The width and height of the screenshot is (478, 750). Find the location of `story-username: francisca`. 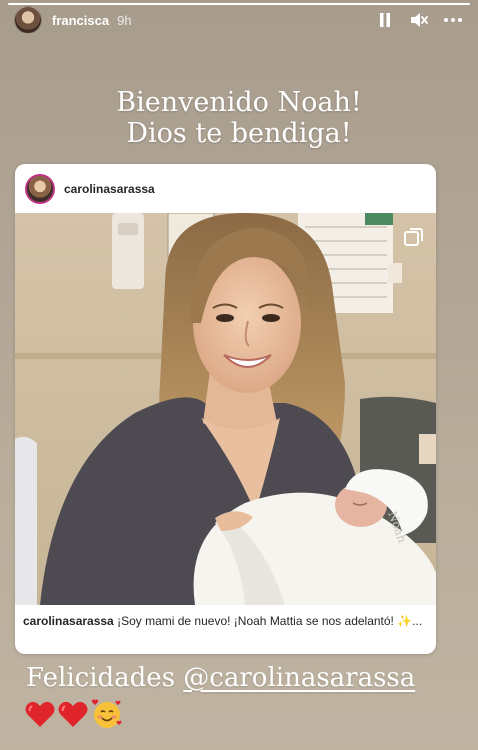

story-username: francisca is located at coordinates (80, 20).